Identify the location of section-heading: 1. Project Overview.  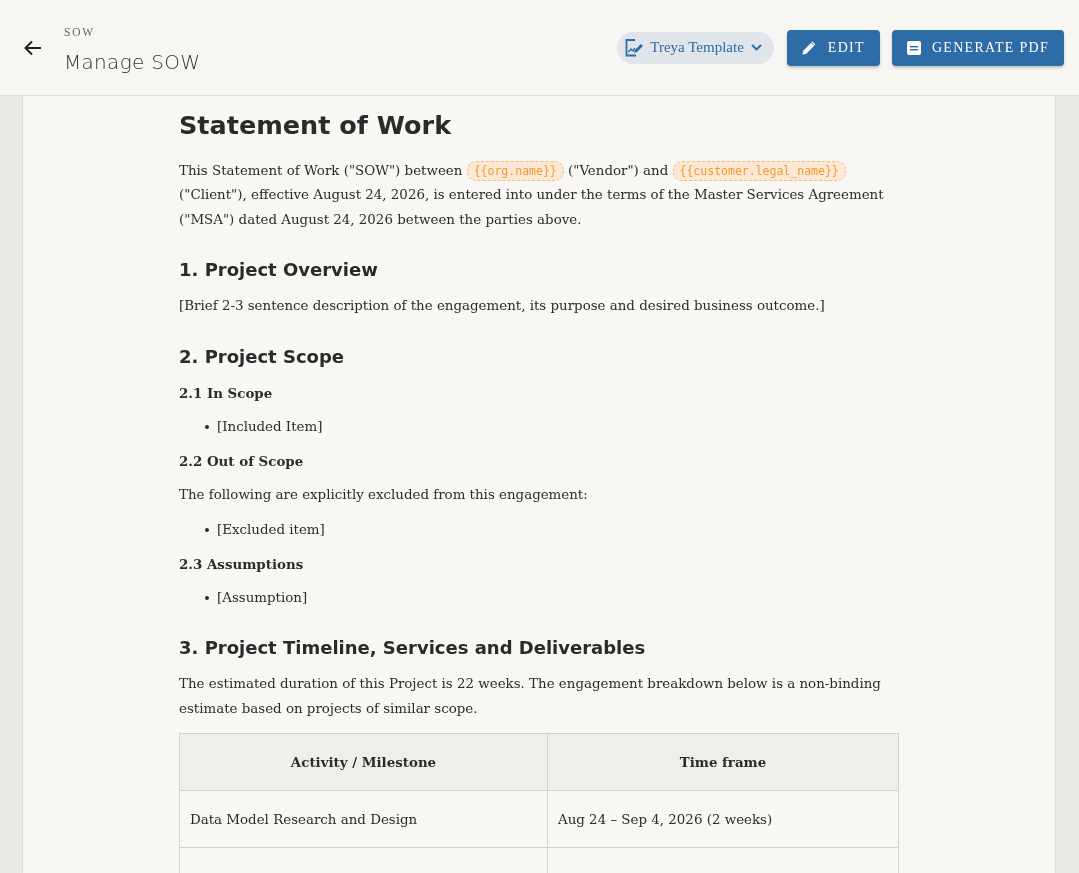
(279, 270).